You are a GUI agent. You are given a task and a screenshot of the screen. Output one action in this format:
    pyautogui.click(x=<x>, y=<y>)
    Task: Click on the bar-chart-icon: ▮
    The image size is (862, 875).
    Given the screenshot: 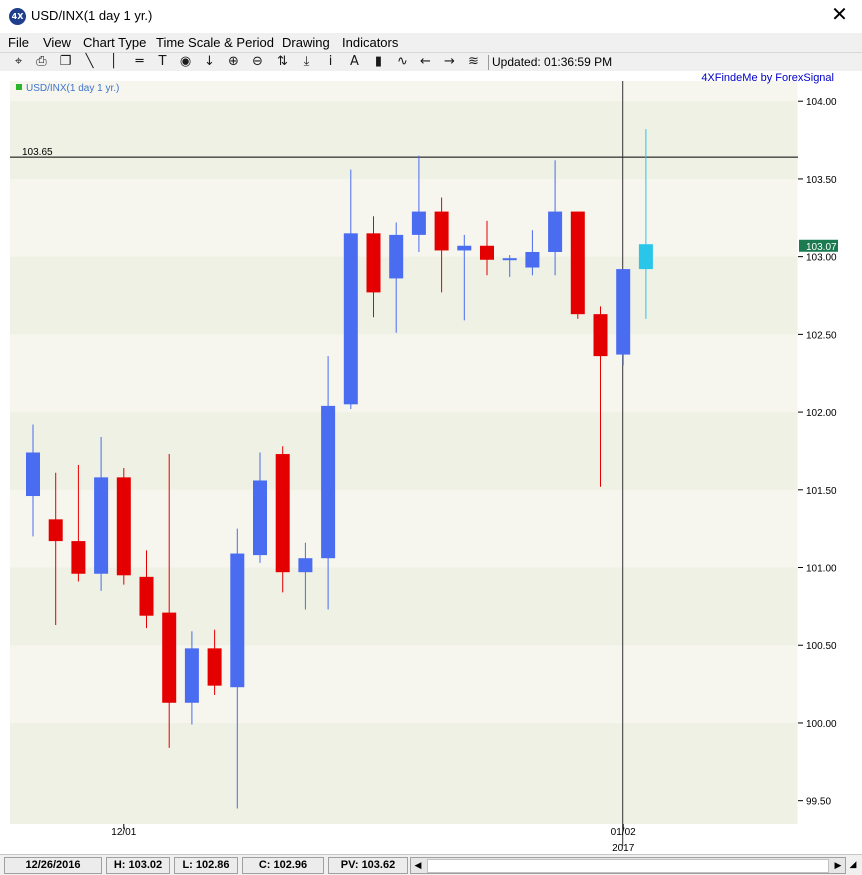 What is the action you would take?
    pyautogui.click(x=378, y=62)
    